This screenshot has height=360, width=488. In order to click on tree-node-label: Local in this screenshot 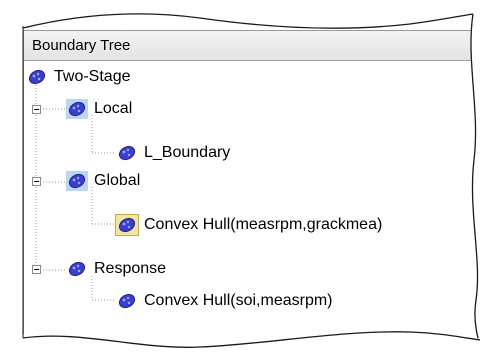, I will do `click(113, 108)`.